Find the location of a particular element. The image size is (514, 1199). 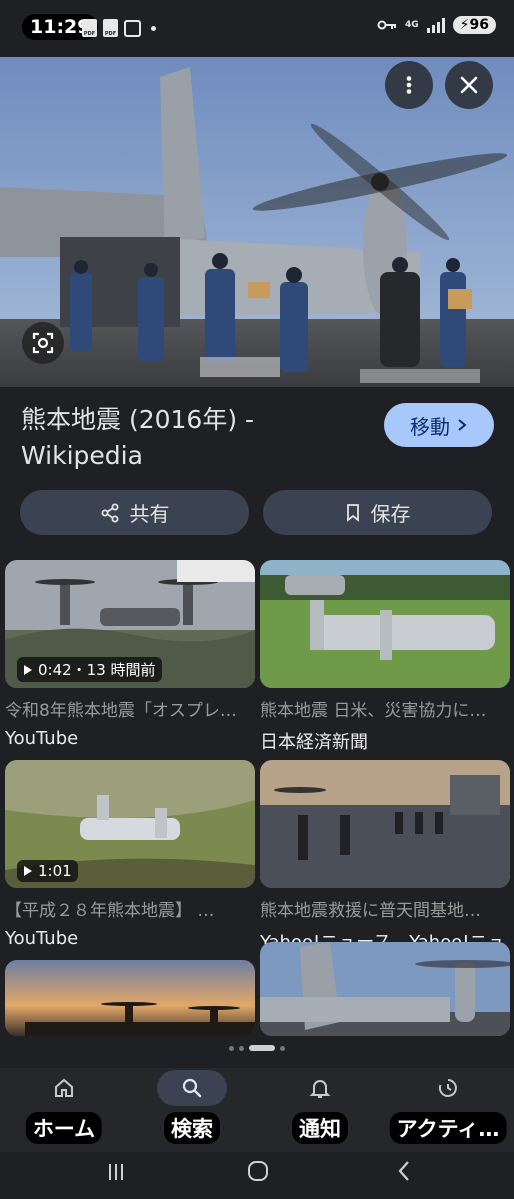

duration-text: 1:01 is located at coordinates (55, 871).